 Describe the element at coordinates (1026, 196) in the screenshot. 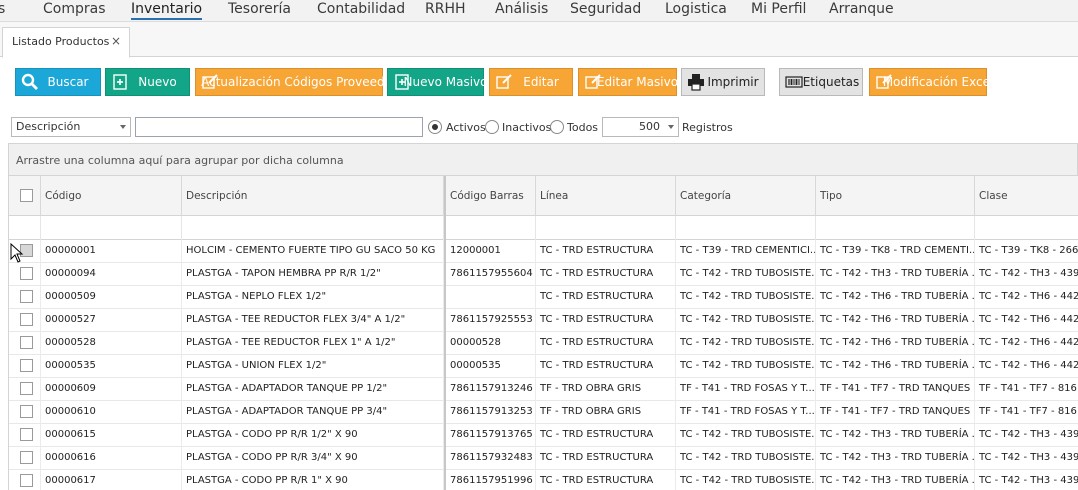

I see `column-header-clase: Clase` at that location.